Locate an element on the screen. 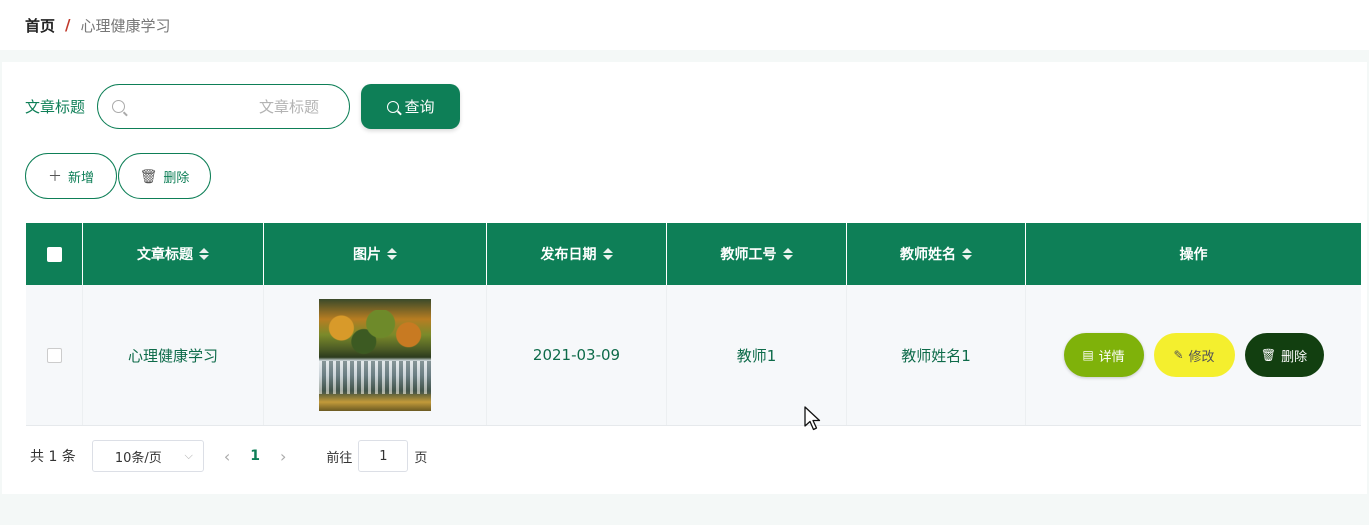 This screenshot has height=525, width=1369. search-row: 文章标题 查询 is located at coordinates (243, 106).